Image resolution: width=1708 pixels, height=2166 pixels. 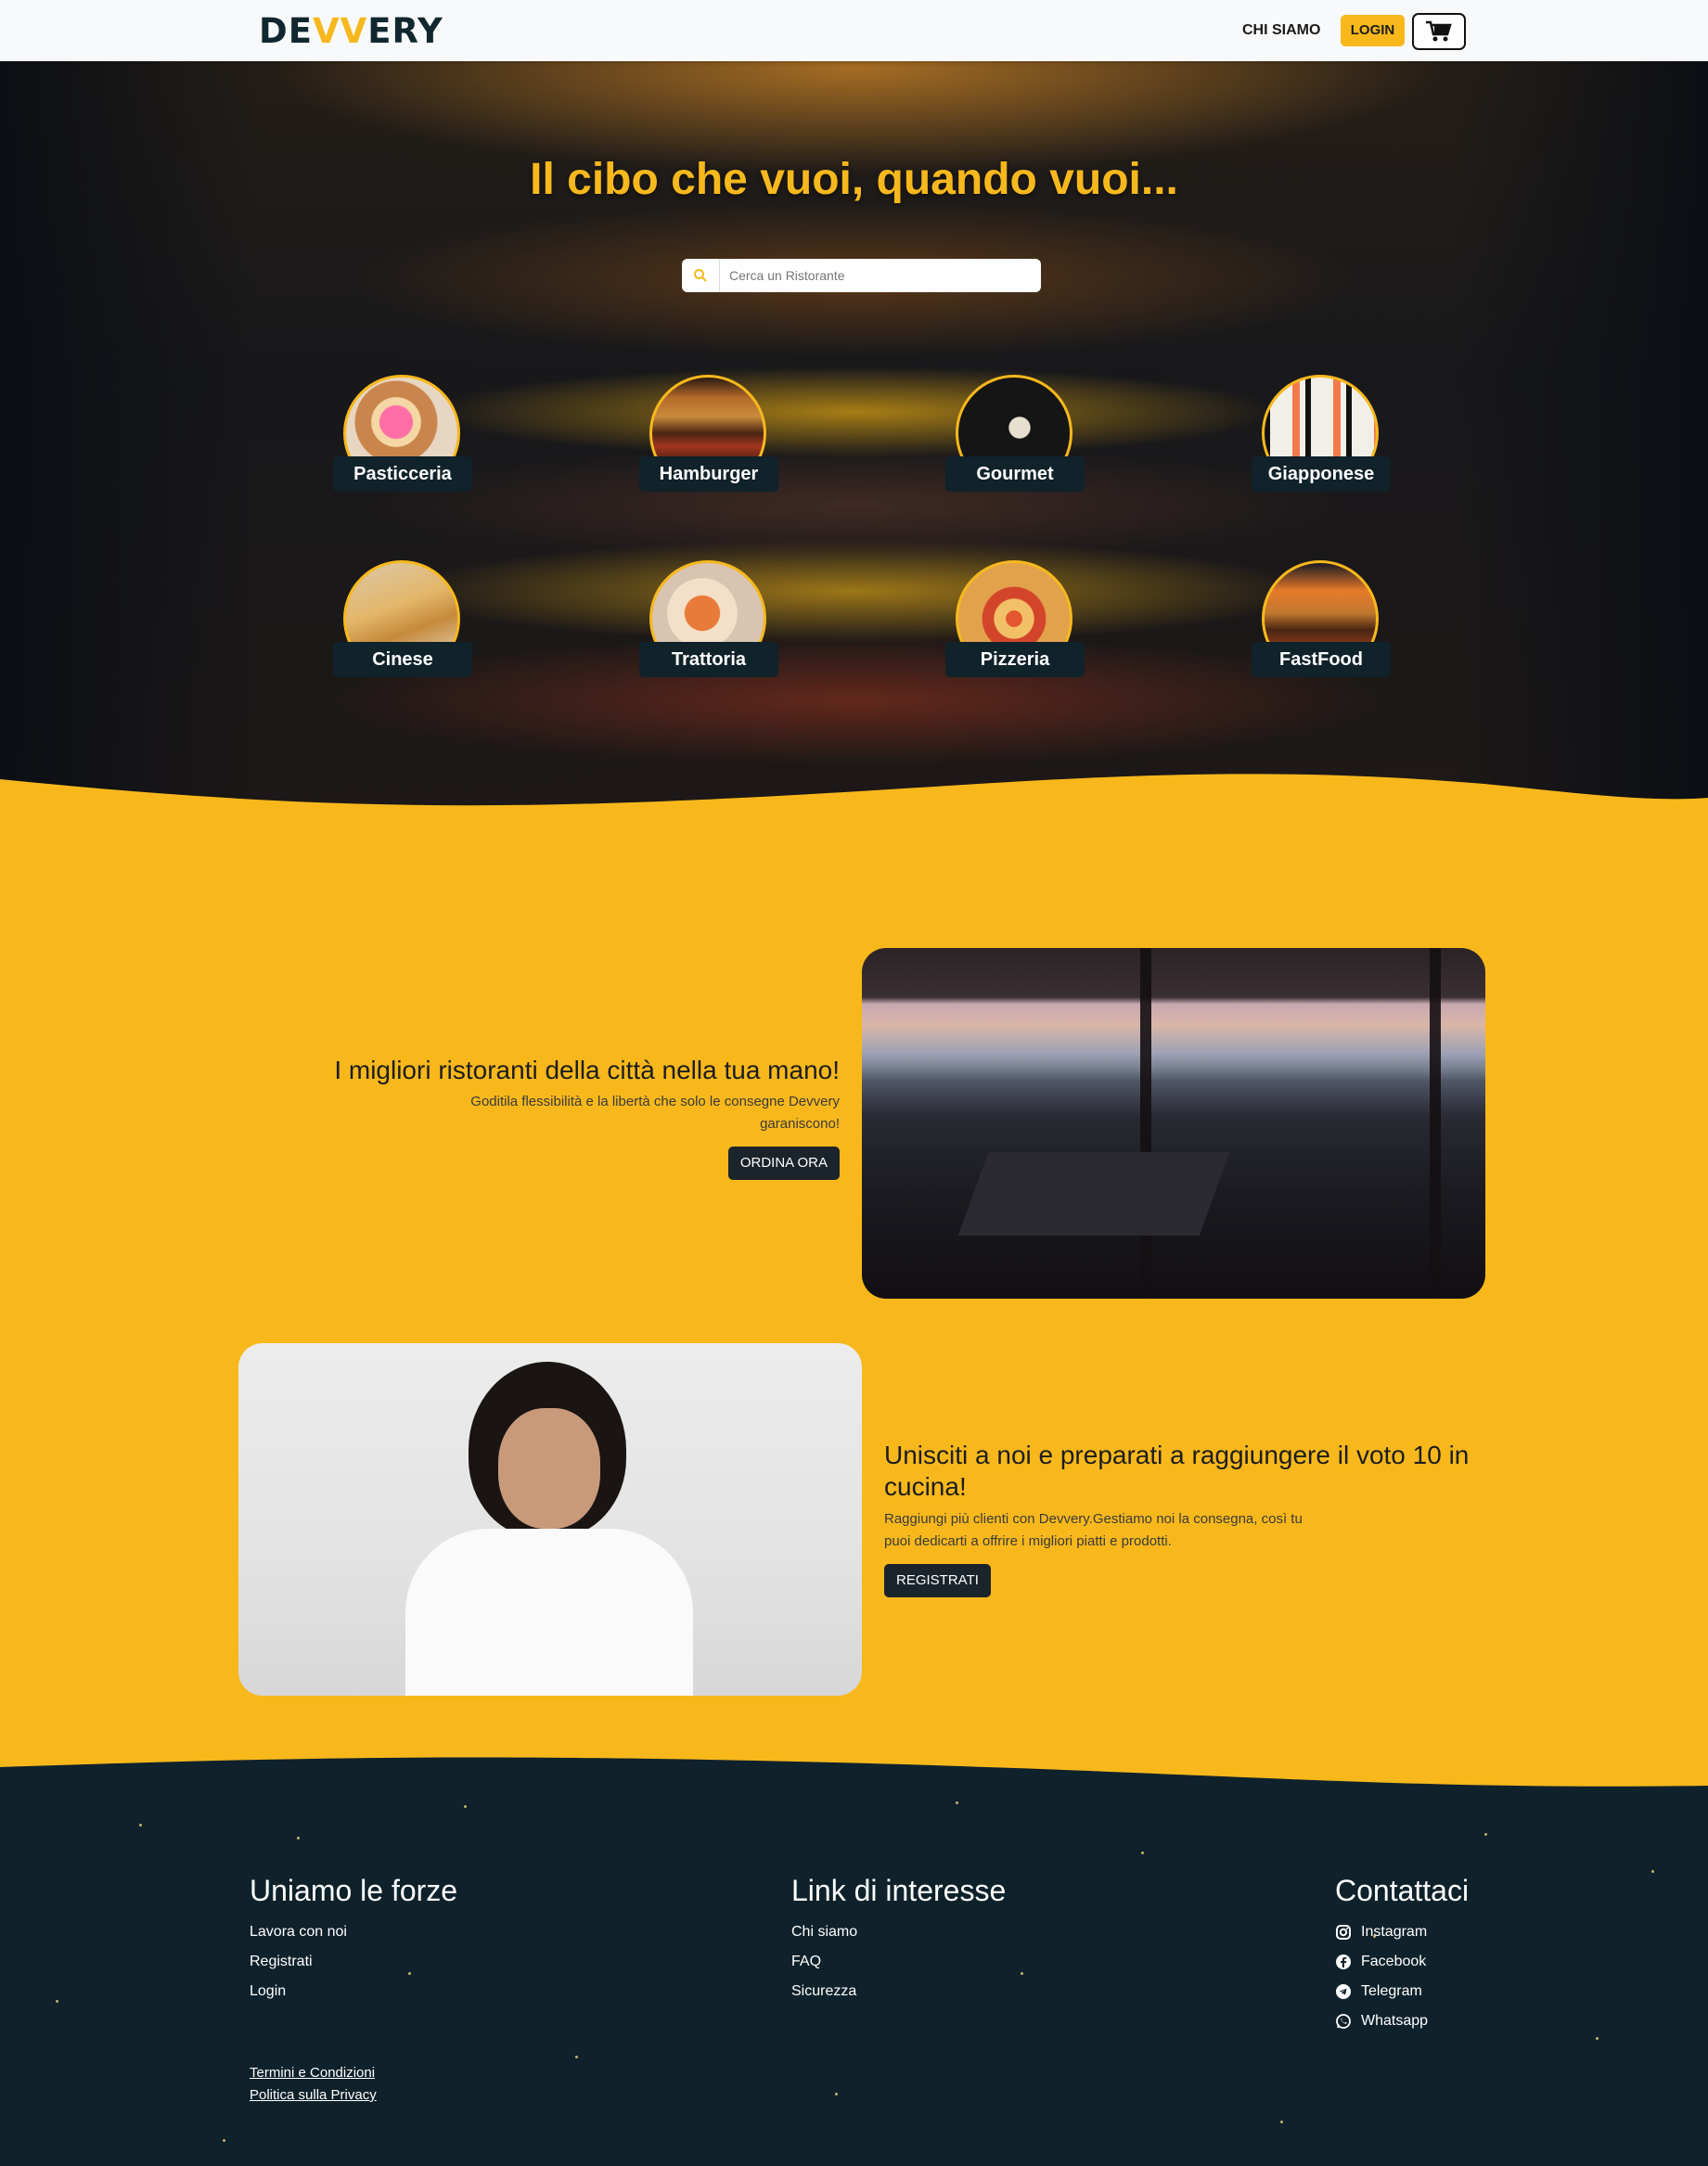 I want to click on footer-link-label: Whatsapp, so click(x=1395, y=2021).